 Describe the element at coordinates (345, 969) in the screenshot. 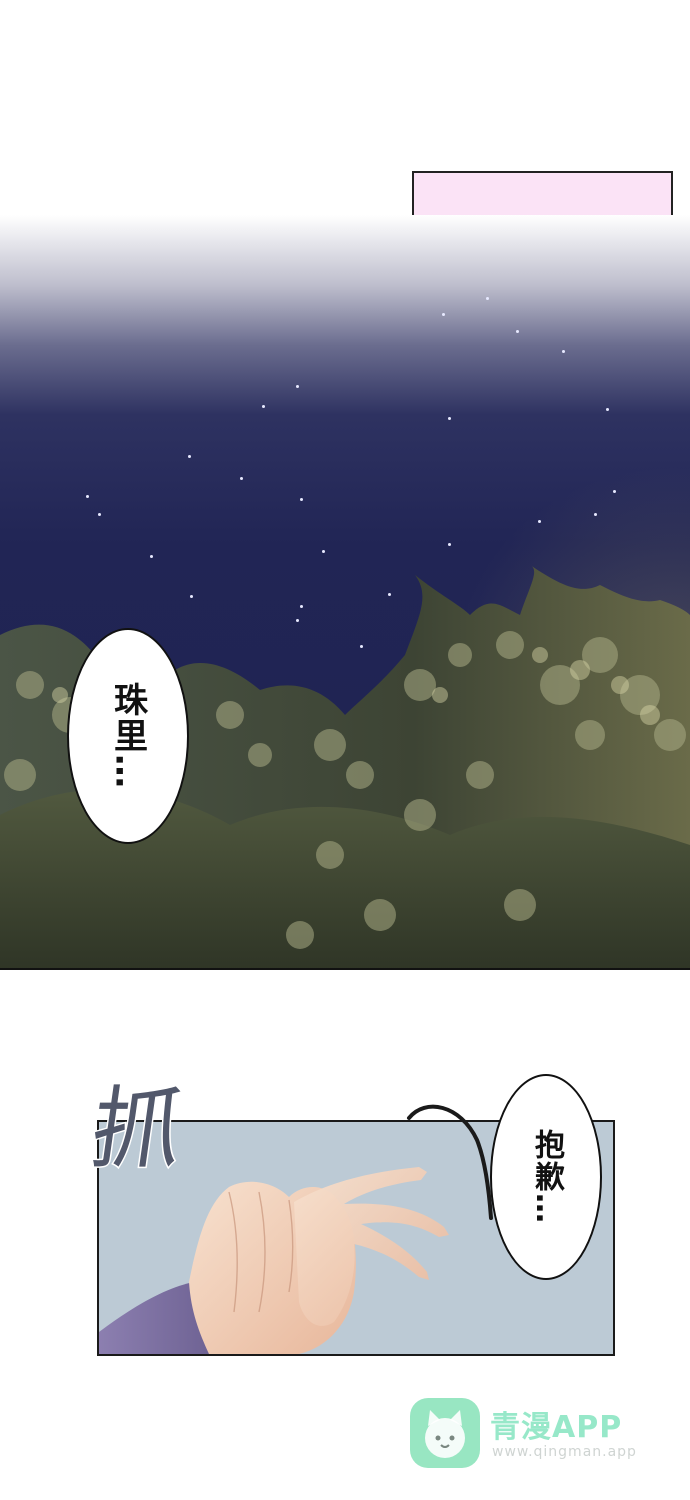

I see `panel-border` at that location.